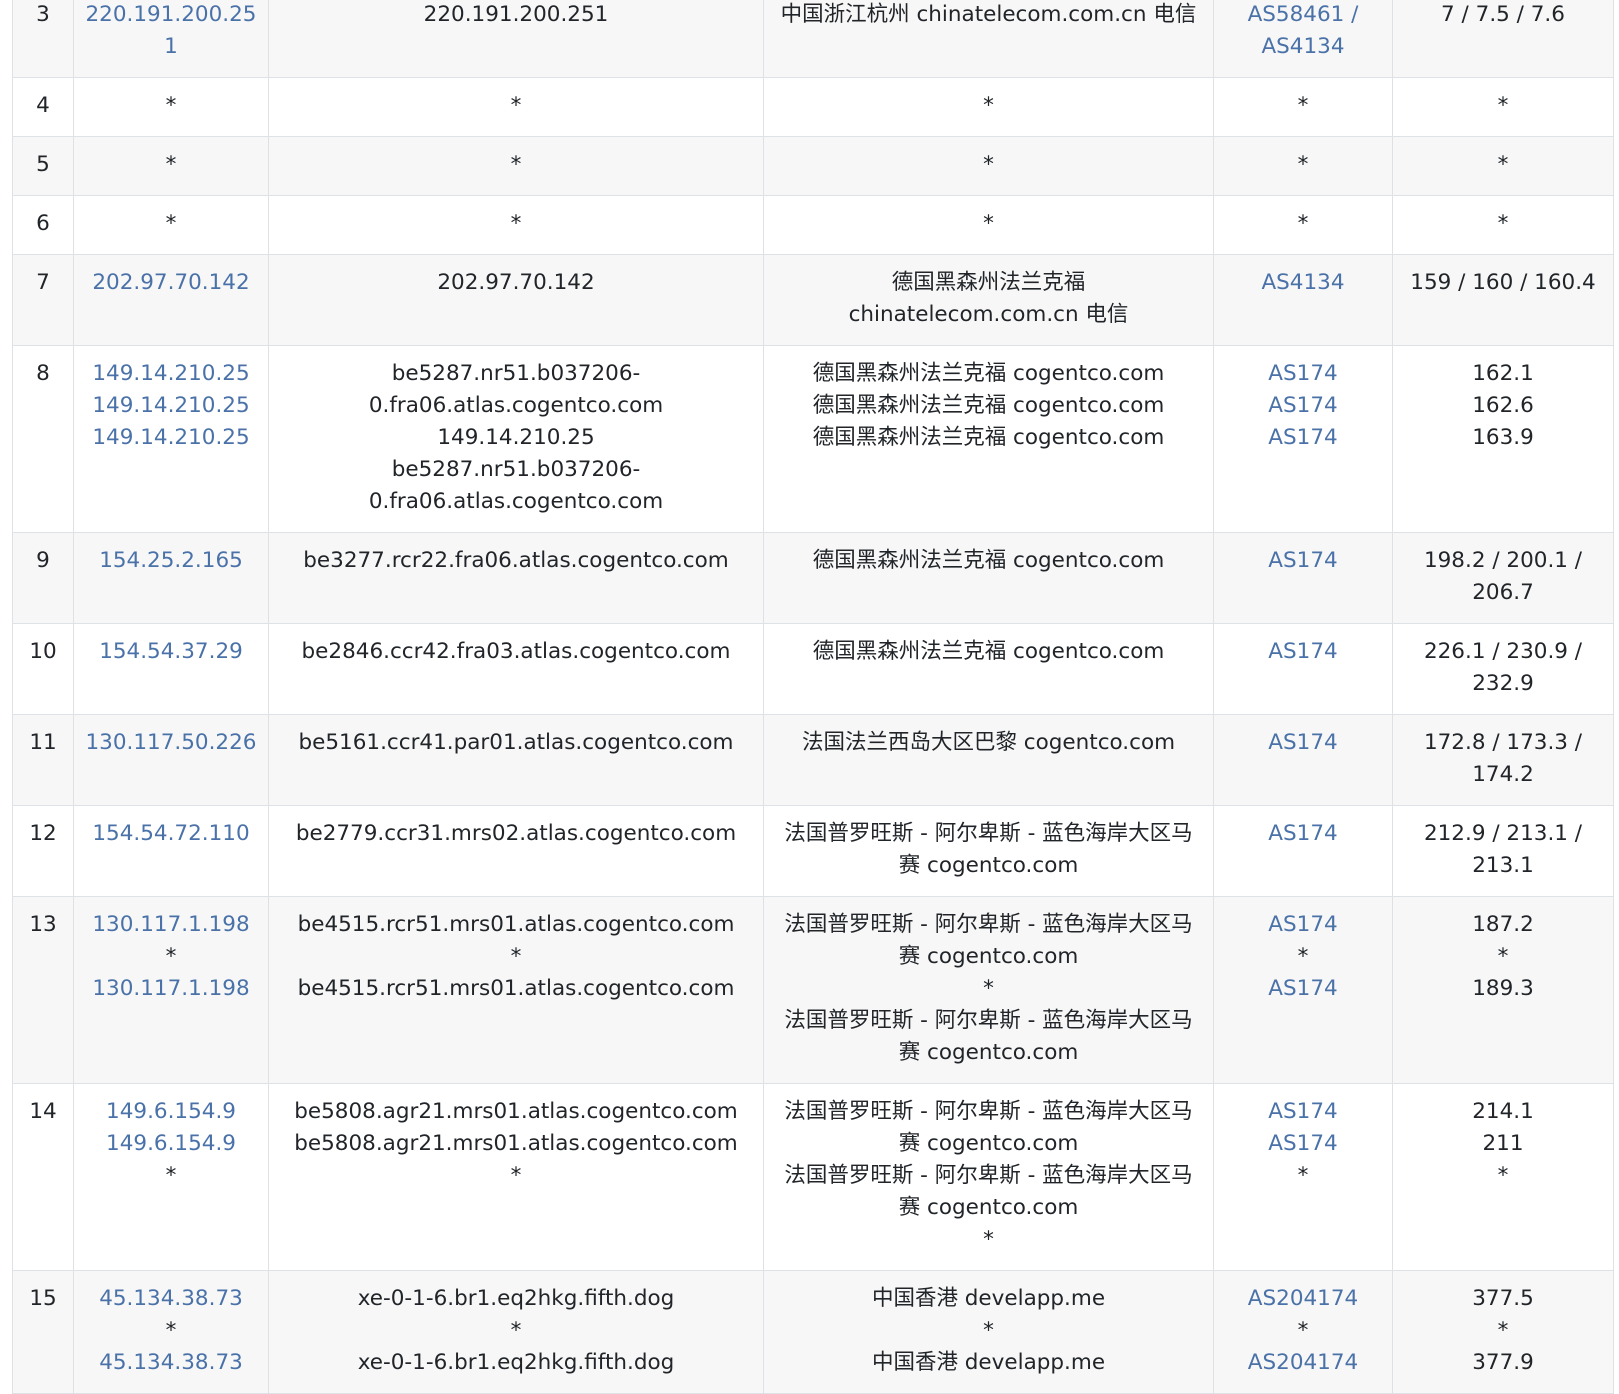  I want to click on hostname-text: 149.14.210.25, so click(516, 437).